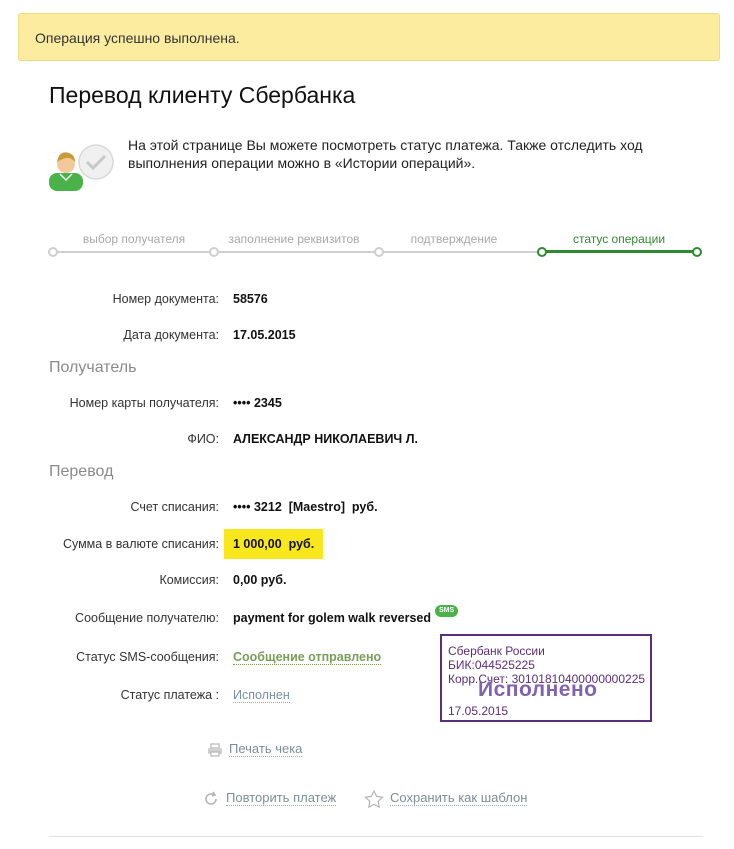 The width and height of the screenshot is (734, 849). Describe the element at coordinates (171, 335) in the screenshot. I see `doc-date-label: Дата документа:` at that location.